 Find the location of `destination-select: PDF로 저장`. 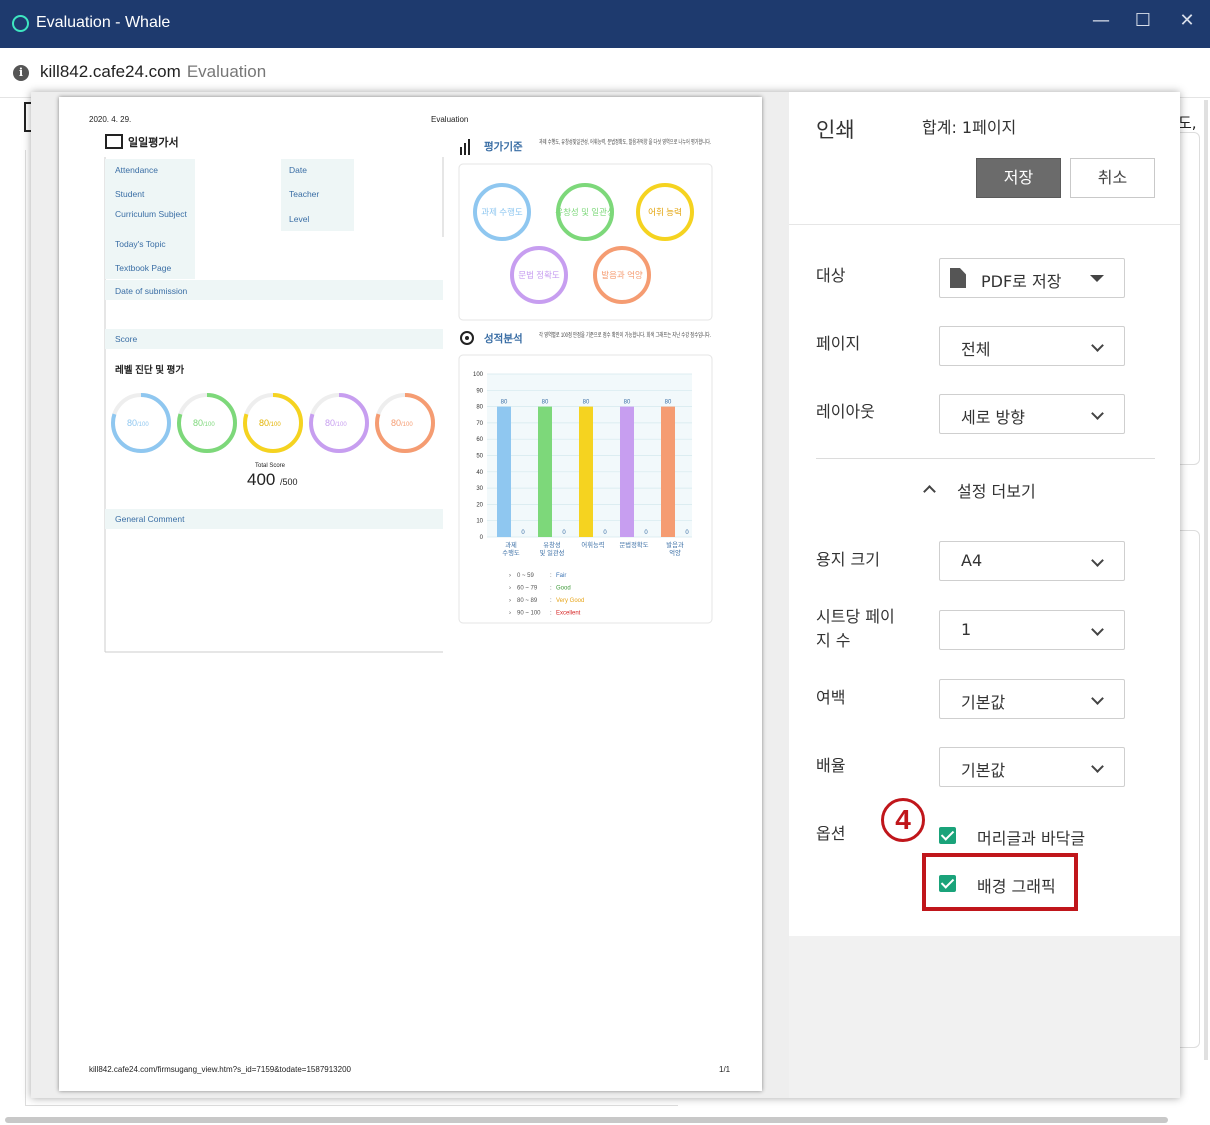

destination-select: PDF로 저장 is located at coordinates (1032, 278).